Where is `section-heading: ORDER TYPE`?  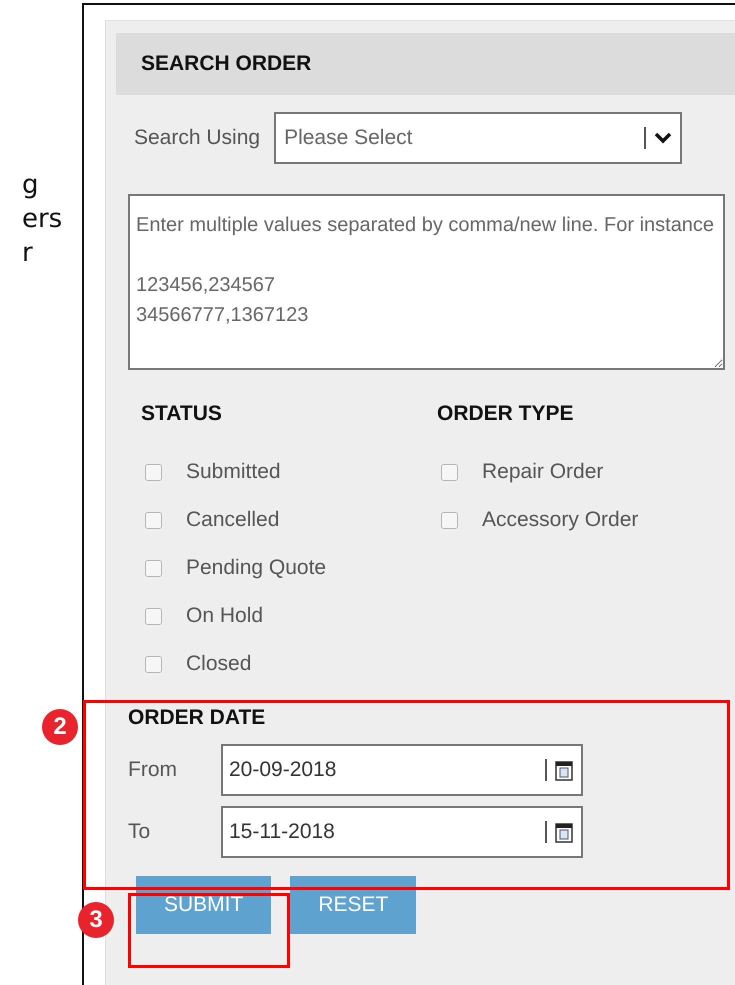 section-heading: ORDER TYPE is located at coordinates (506, 414).